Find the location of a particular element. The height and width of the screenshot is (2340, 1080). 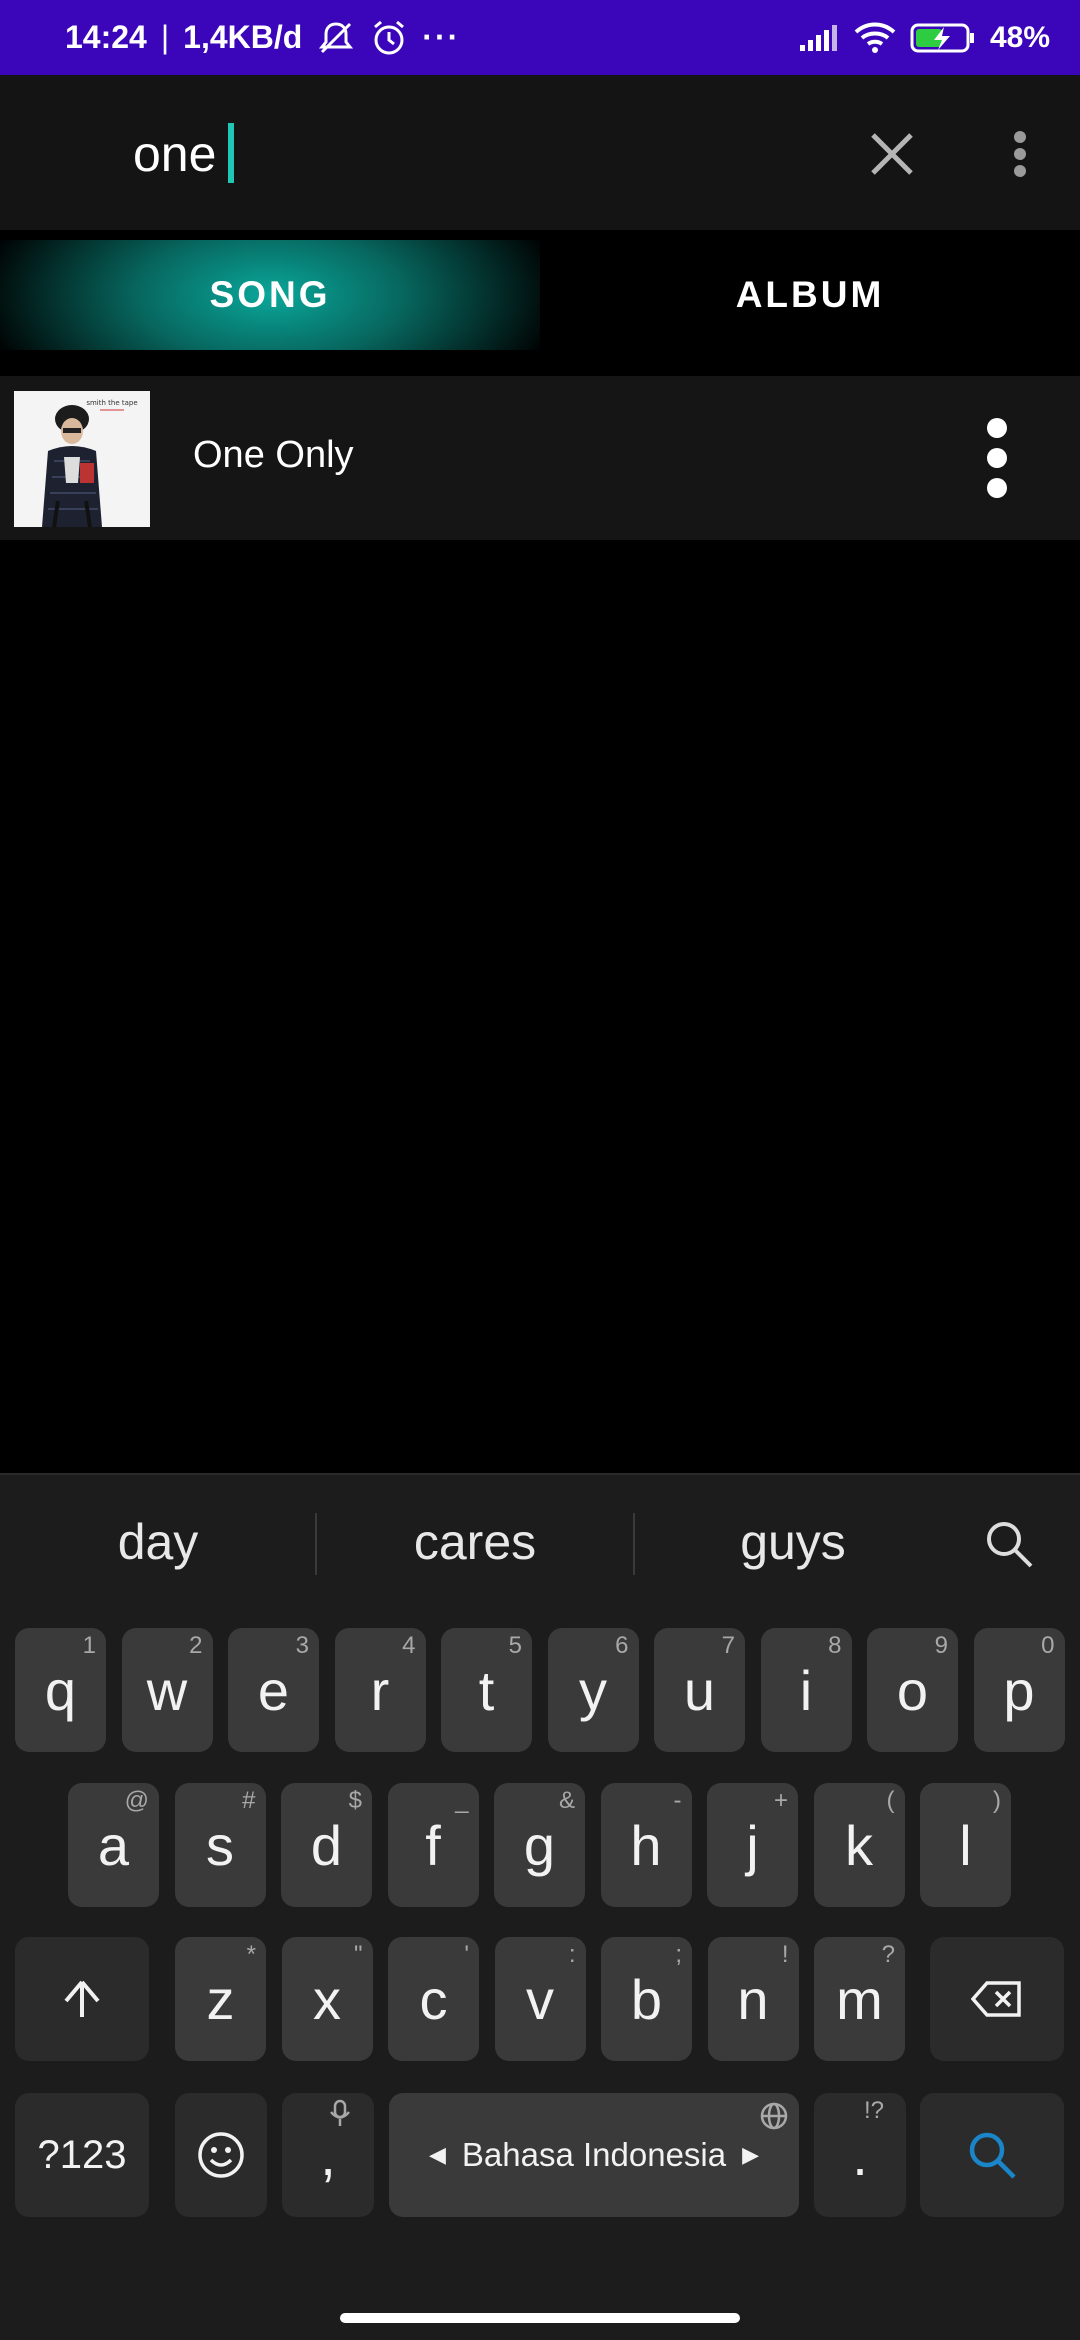

key-l: l) is located at coordinates (965, 1845).